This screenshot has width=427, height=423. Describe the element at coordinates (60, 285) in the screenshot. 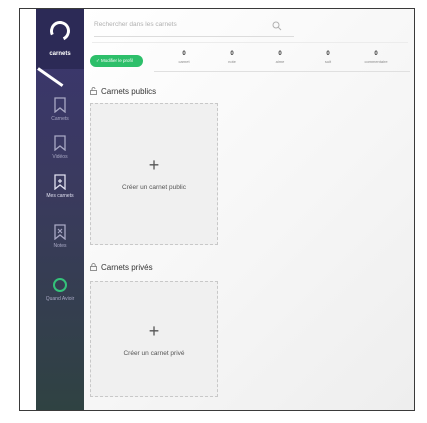

I see `circle-icon` at that location.